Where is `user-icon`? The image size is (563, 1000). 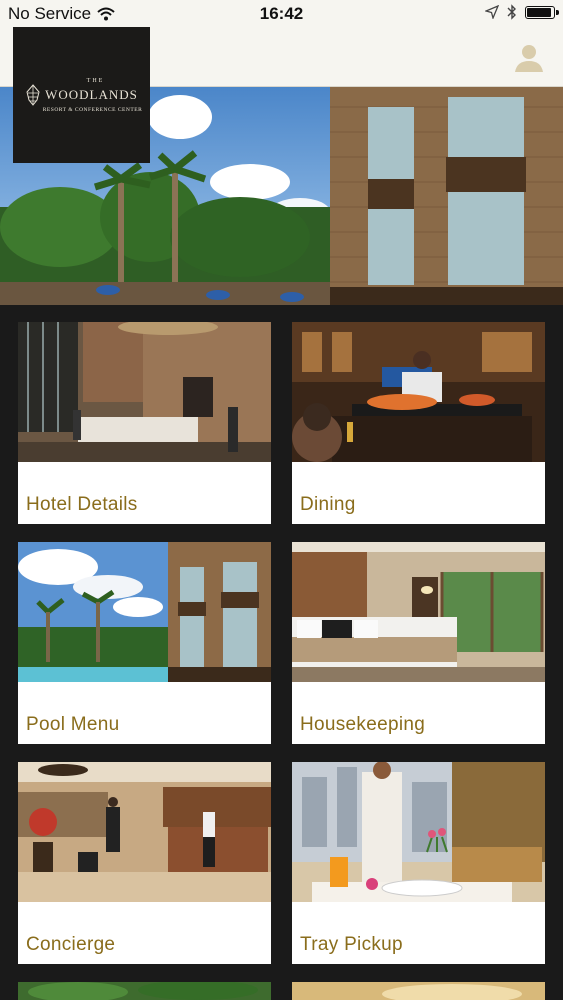
user-icon is located at coordinates (529, 58).